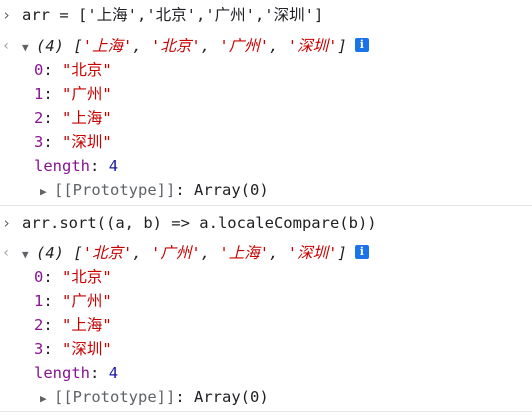 This screenshot has width=532, height=417. Describe the element at coordinates (266, 411) in the screenshot. I see `console-separator` at that location.